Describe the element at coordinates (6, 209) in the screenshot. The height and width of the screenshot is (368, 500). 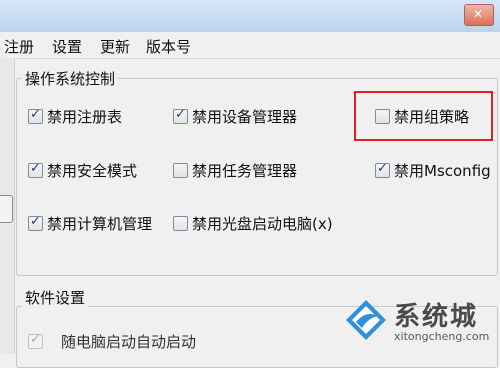
I see `left-panel-button` at that location.